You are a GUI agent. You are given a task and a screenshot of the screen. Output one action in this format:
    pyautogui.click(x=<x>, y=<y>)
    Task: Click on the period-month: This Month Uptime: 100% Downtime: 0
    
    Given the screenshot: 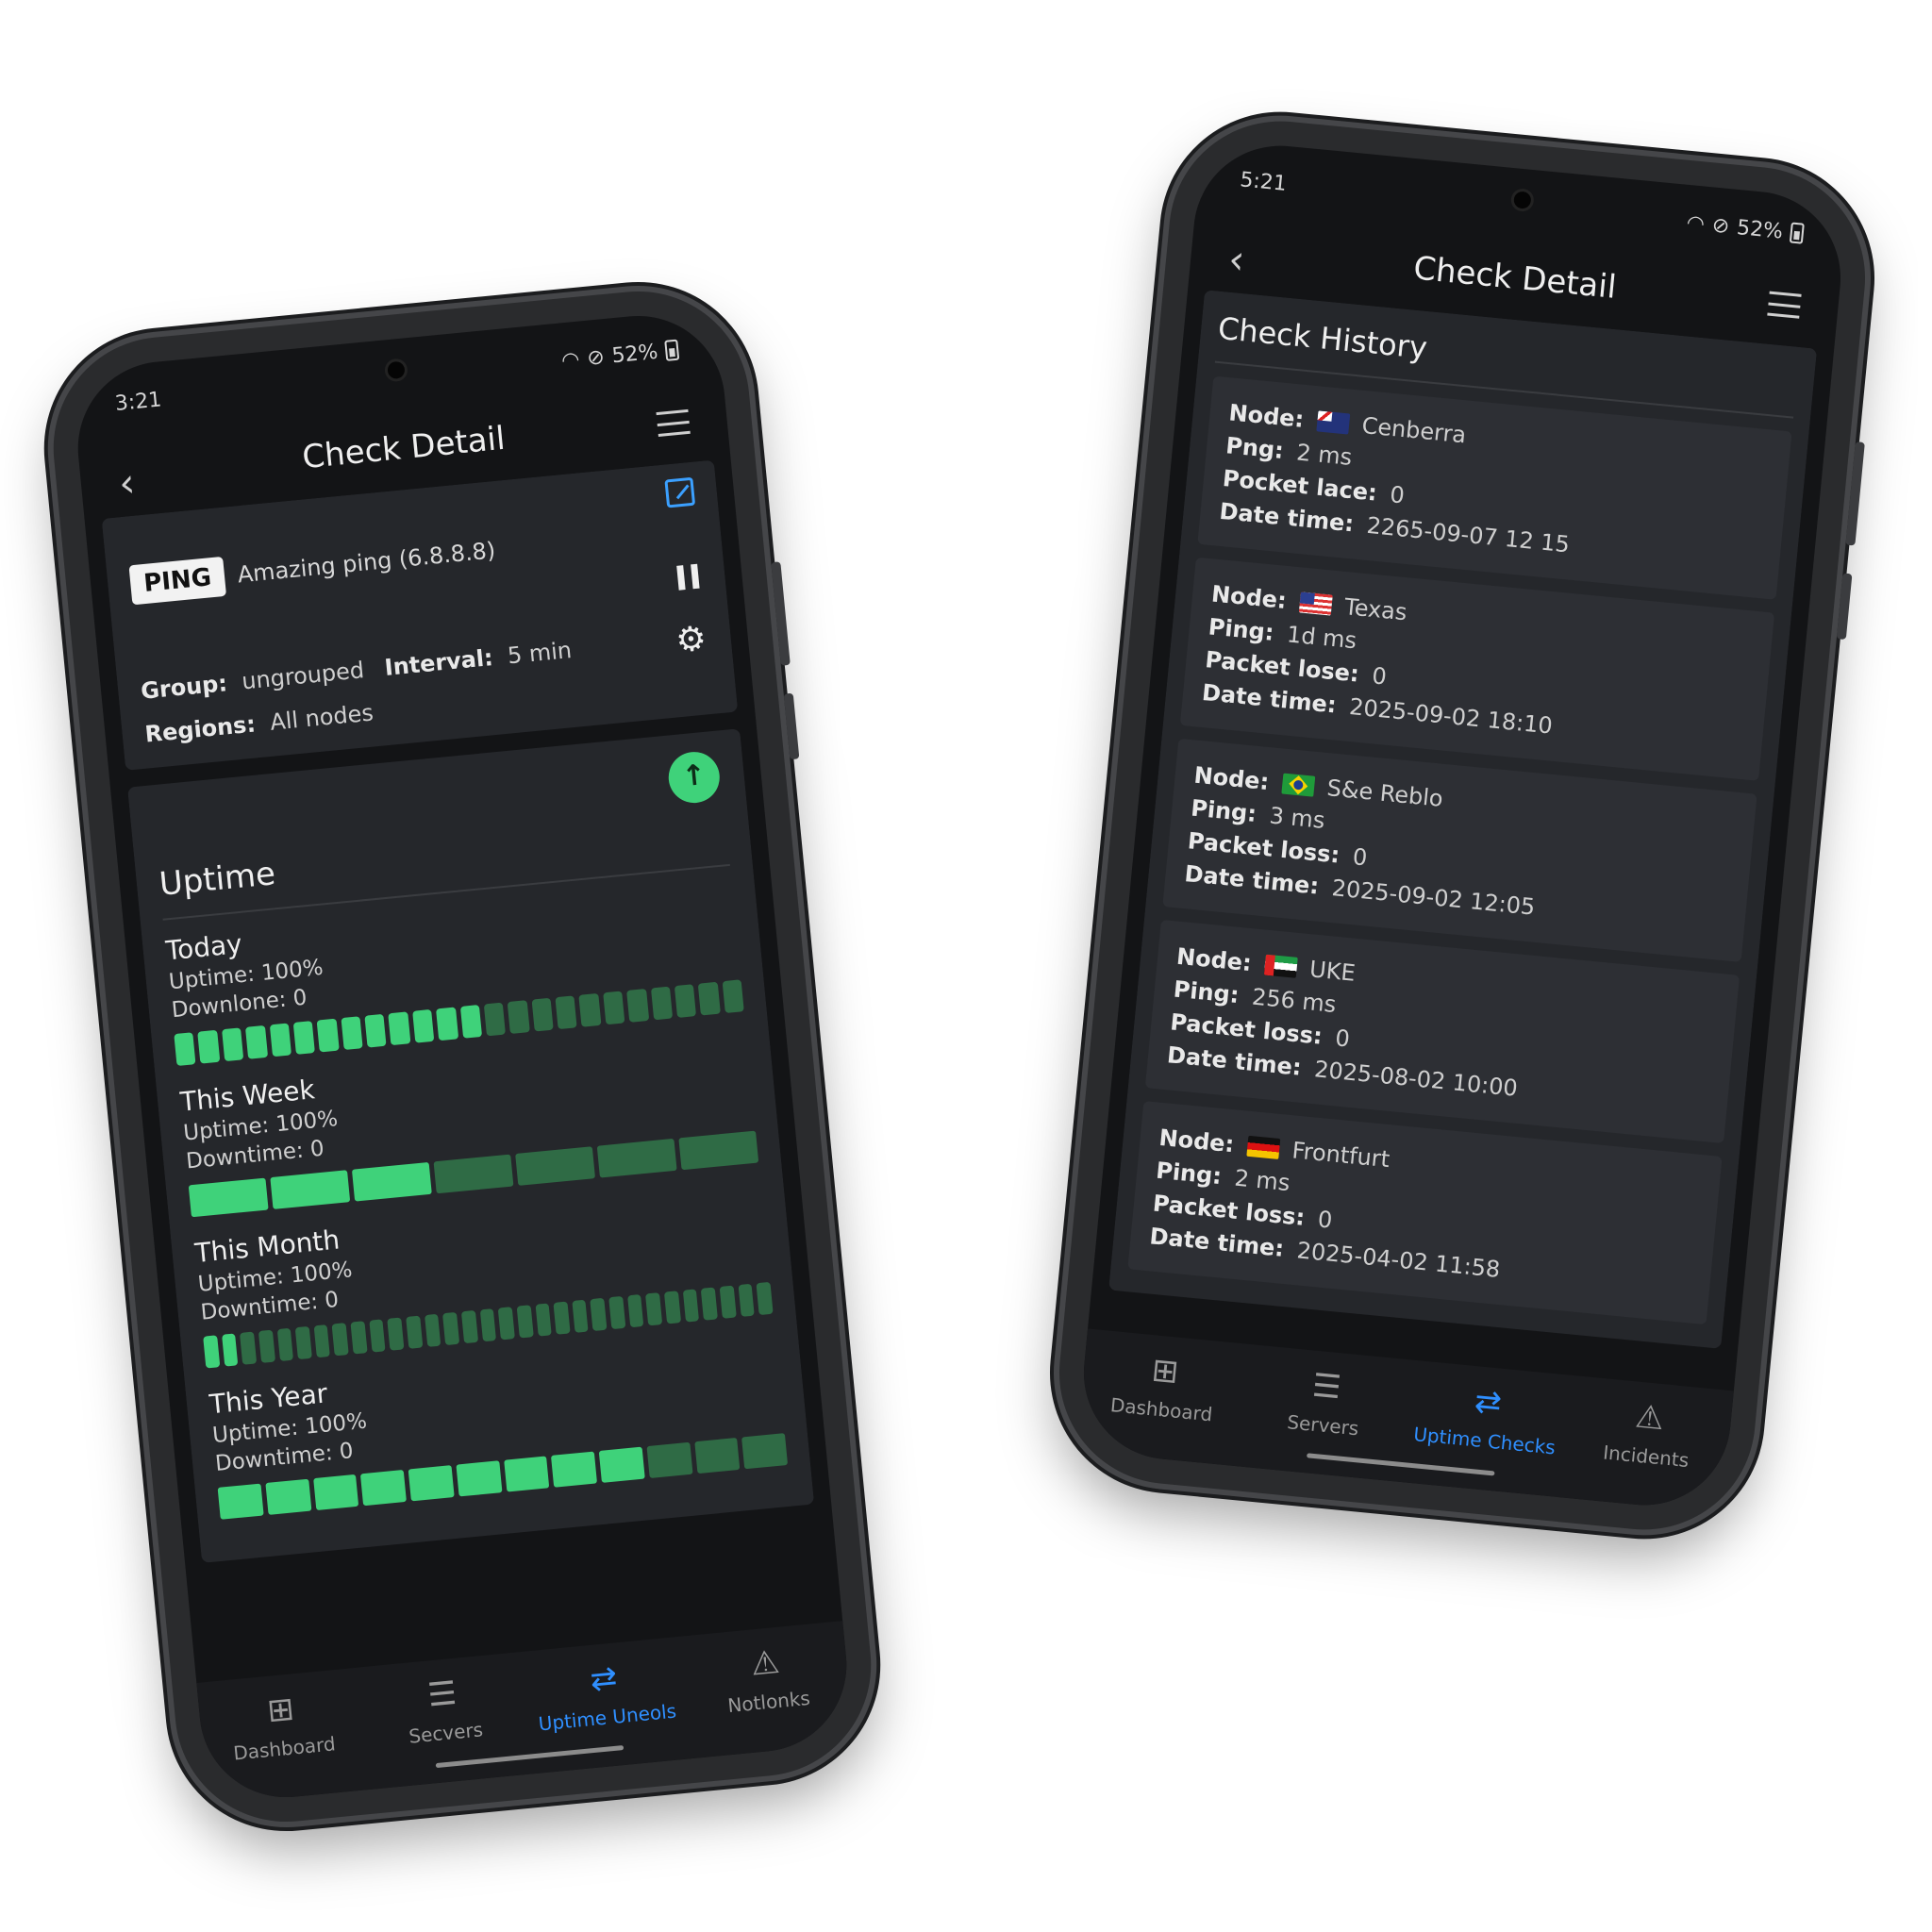 What is the action you would take?
    pyautogui.click(x=484, y=1276)
    